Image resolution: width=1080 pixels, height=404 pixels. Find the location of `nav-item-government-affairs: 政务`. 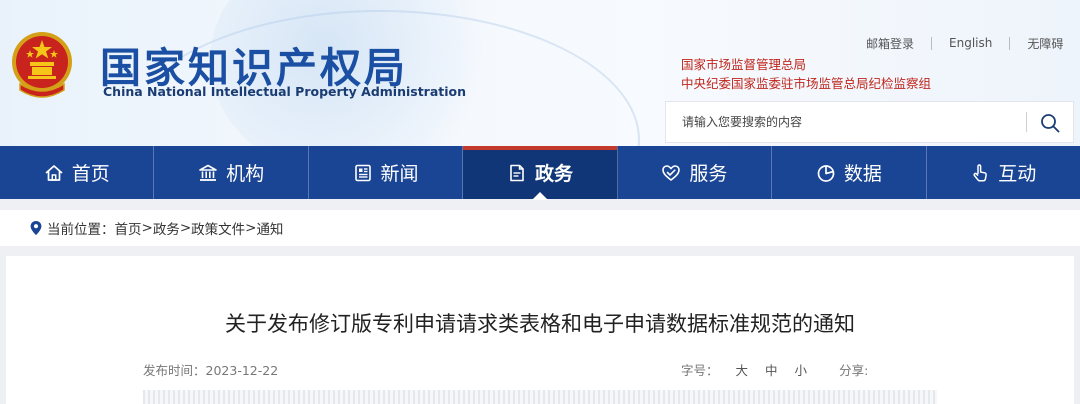

nav-item-government-affairs: 政务 is located at coordinates (540, 173).